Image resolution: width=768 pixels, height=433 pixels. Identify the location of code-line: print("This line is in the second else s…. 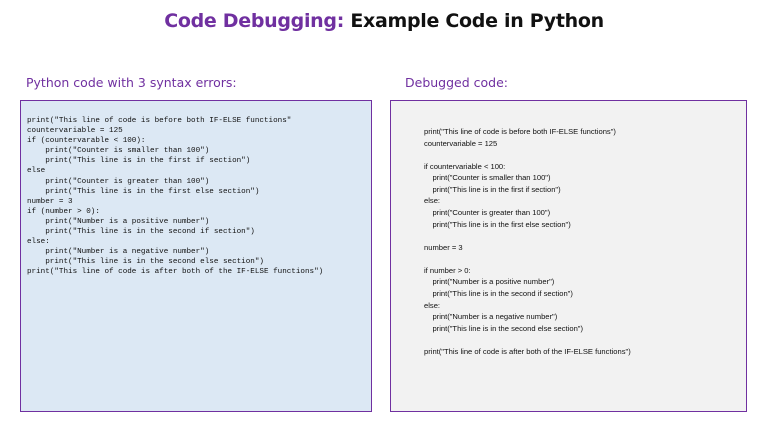
(504, 328).